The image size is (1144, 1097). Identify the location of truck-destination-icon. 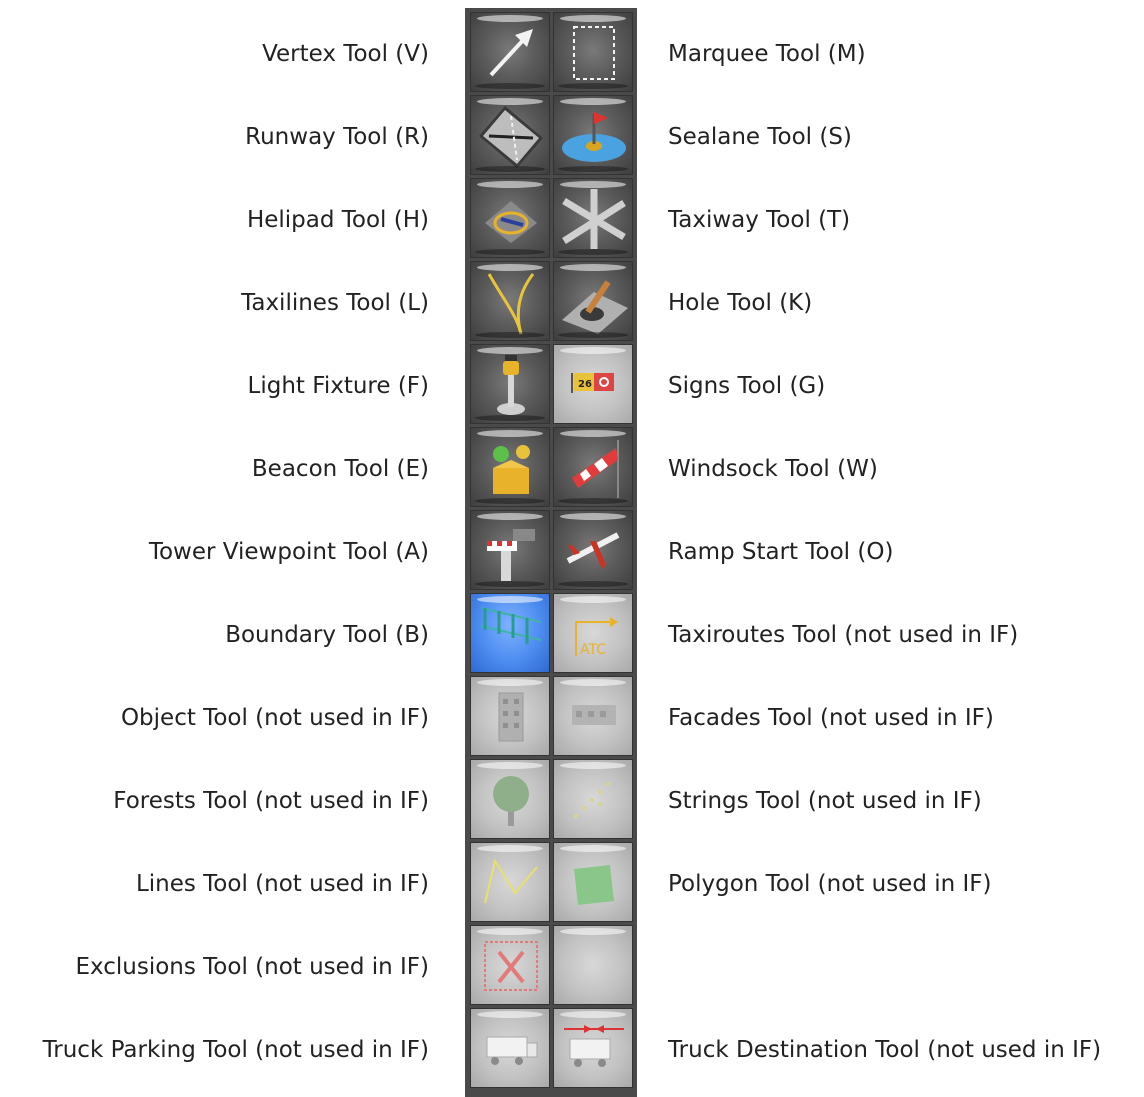
(594, 1046).